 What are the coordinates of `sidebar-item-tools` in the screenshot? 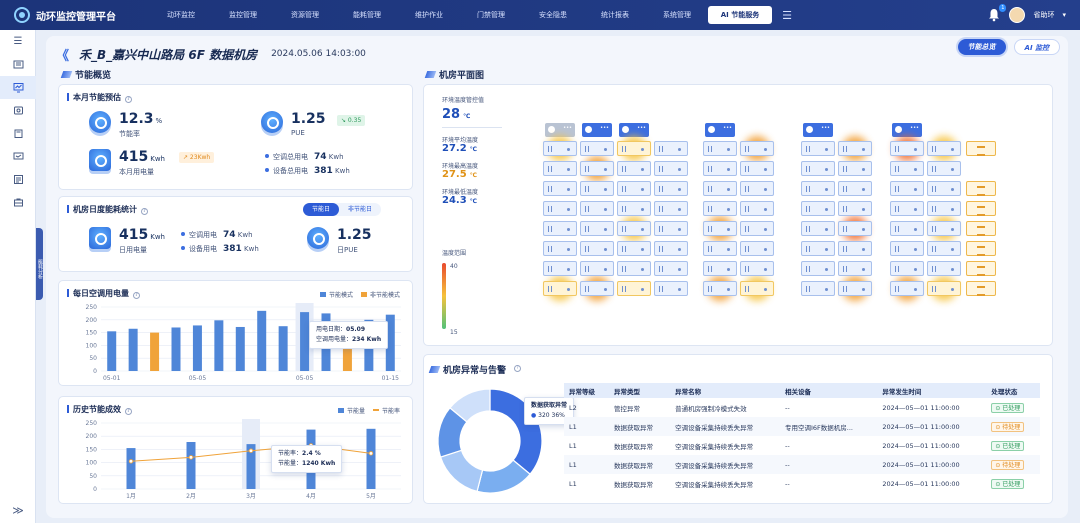 It's located at (18, 202).